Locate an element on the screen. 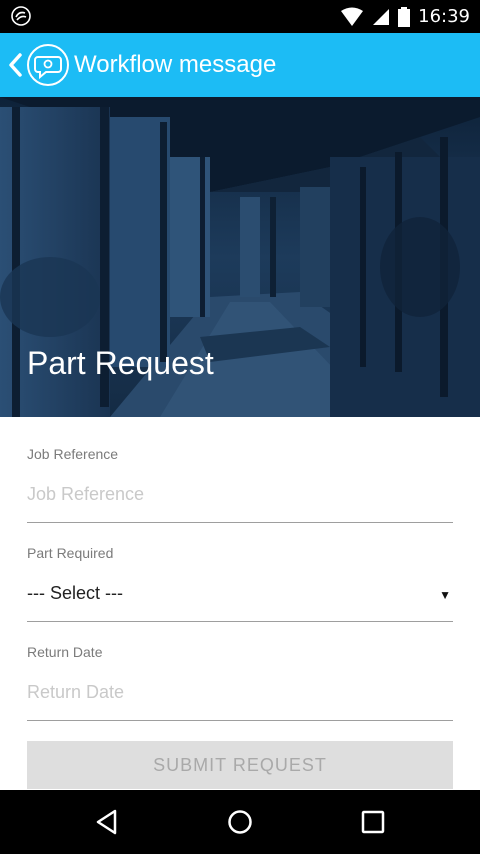 The image size is (480, 854). nav-back-icon is located at coordinates (107, 822).